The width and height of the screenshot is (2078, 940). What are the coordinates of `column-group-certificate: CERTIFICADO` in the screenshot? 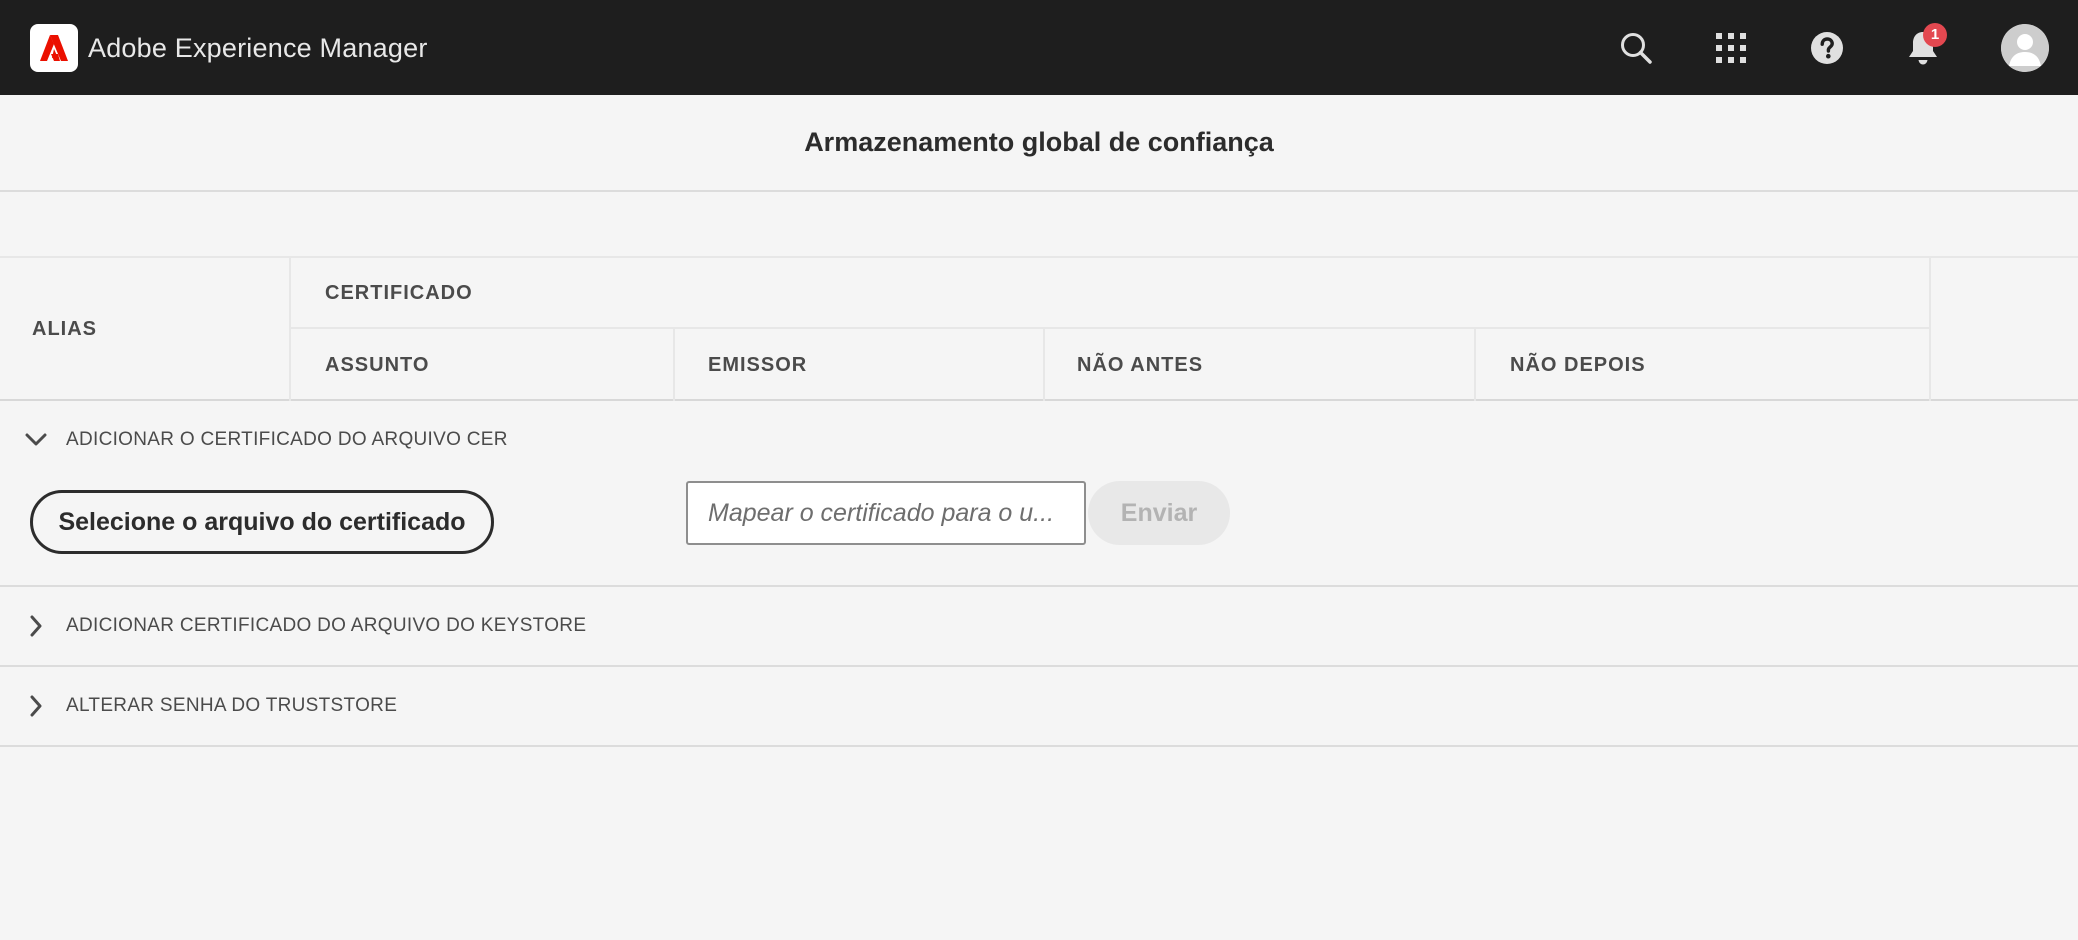 It's located at (399, 292).